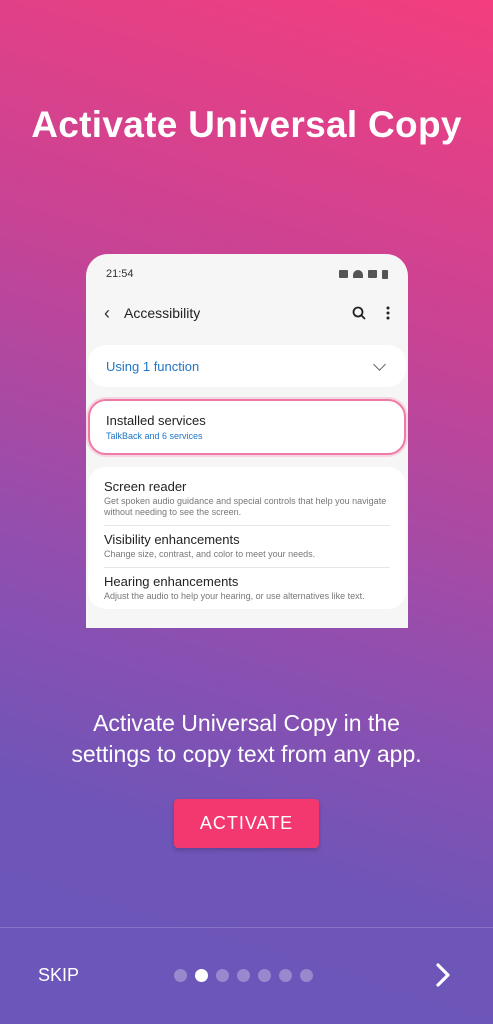 The height and width of the screenshot is (1024, 493). What do you see at coordinates (363, 274) in the screenshot?
I see `status-icons` at bounding box center [363, 274].